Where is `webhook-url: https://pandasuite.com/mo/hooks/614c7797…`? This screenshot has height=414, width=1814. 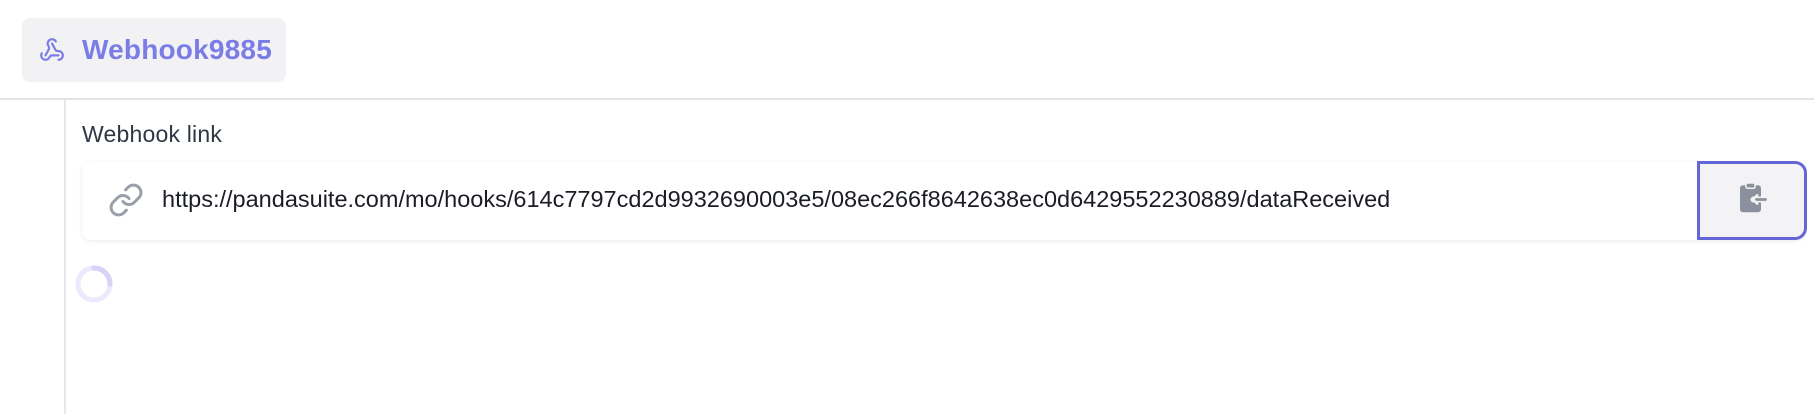
webhook-url: https://pandasuite.com/mo/hooks/614c7797… is located at coordinates (776, 199).